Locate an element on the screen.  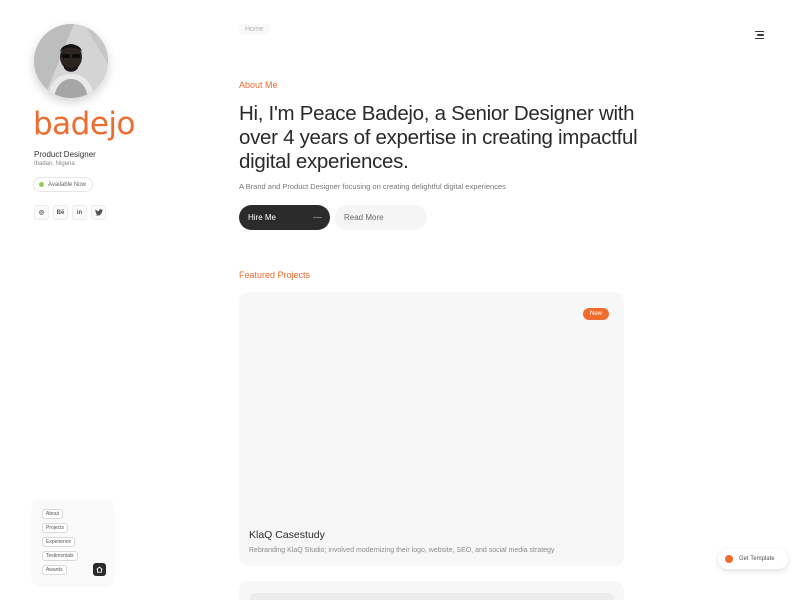
nav-item-awards: Awards is located at coordinates (54, 570).